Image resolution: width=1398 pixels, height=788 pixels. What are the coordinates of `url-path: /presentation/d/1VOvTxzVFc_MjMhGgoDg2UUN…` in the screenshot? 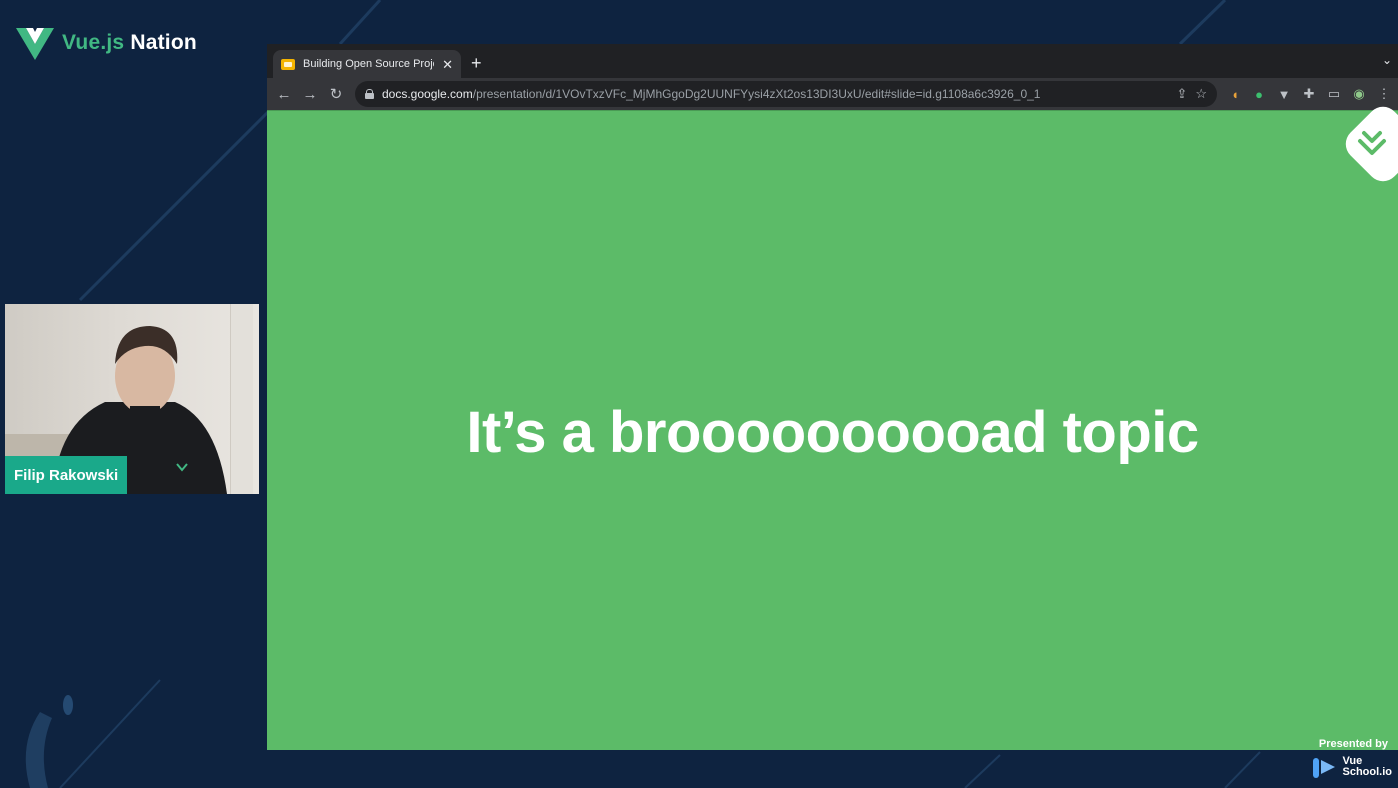 It's located at (757, 94).